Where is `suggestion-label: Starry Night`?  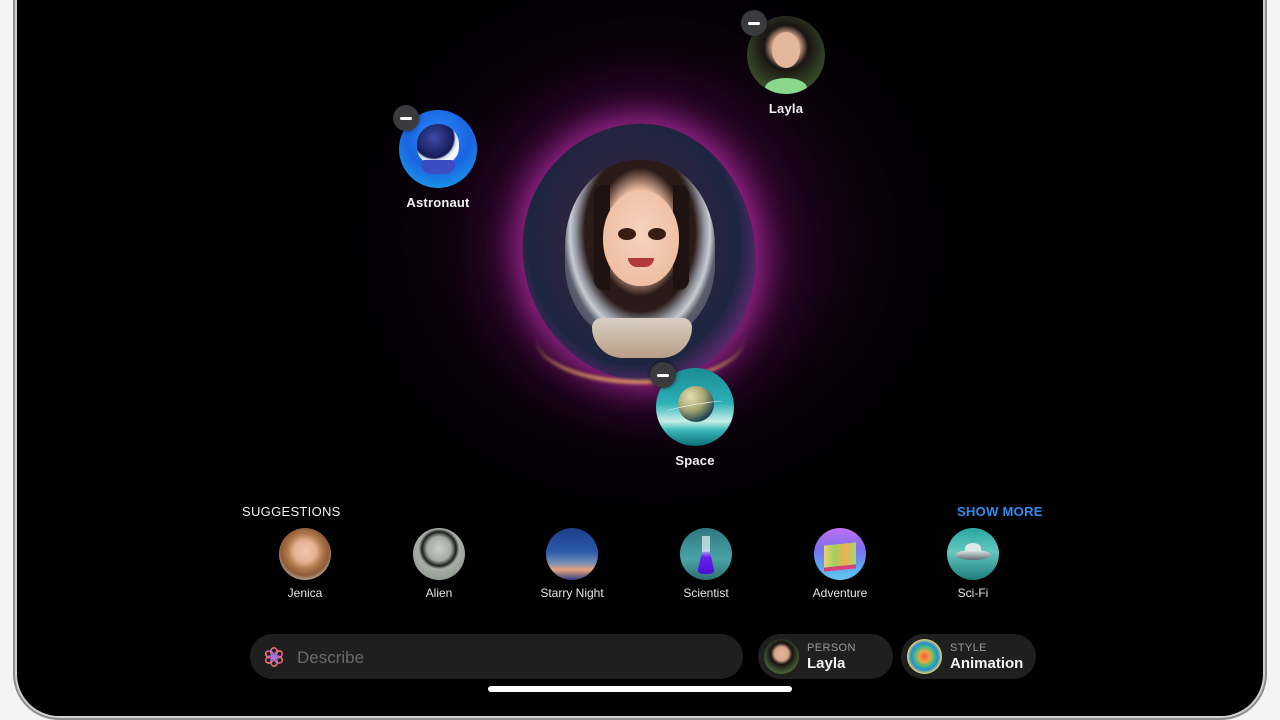
suggestion-label: Starry Night is located at coordinates (572, 593).